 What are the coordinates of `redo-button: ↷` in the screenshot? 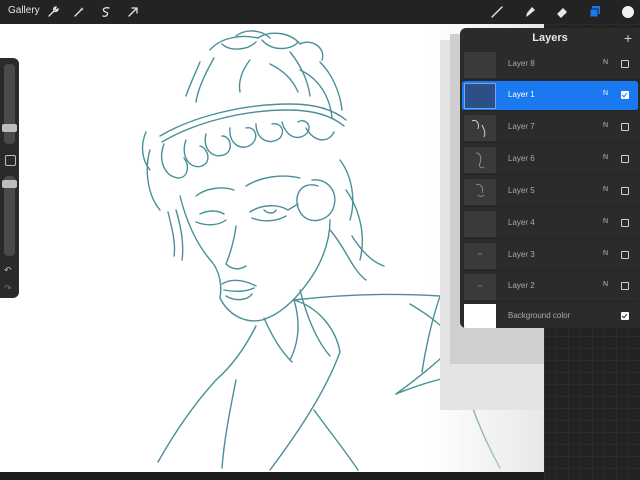 It's located at (8, 288).